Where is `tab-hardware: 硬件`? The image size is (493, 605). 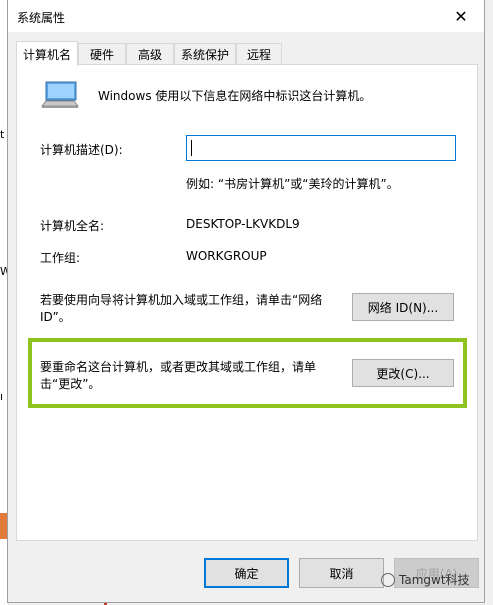
tab-hardware: 硬件 is located at coordinates (102, 54).